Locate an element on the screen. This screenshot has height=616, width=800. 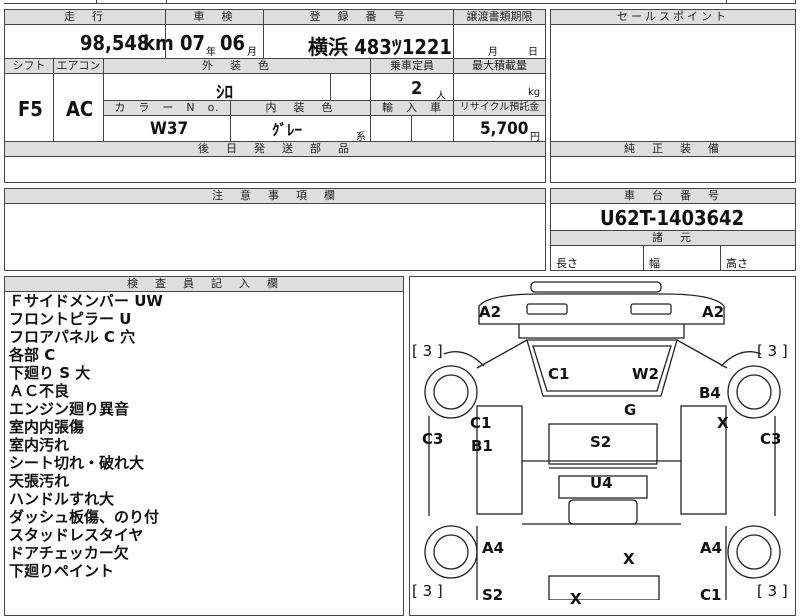
inspector-note-item: フロントピラー U is located at coordinates (70, 319).